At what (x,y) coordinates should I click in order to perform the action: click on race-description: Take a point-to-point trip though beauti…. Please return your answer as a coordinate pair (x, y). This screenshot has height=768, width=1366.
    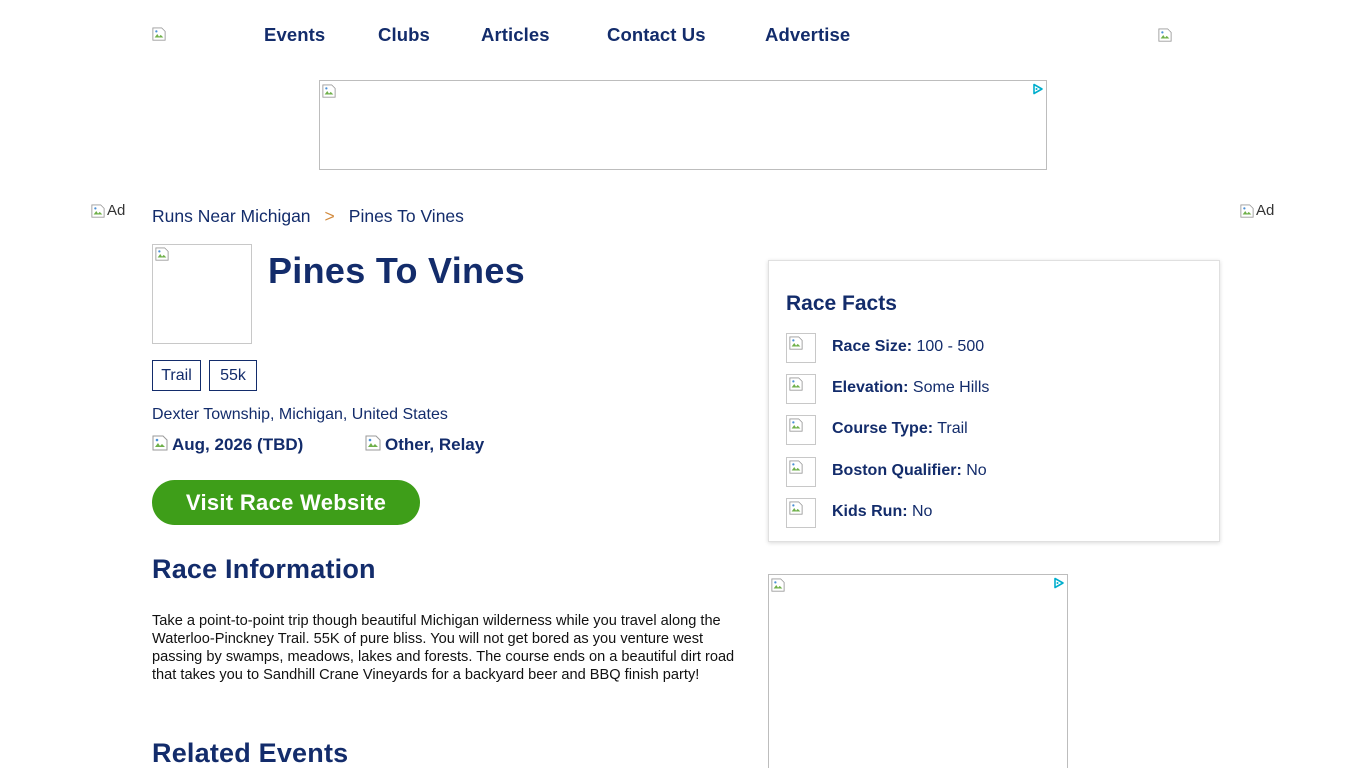
    Looking at the image, I should click on (443, 648).